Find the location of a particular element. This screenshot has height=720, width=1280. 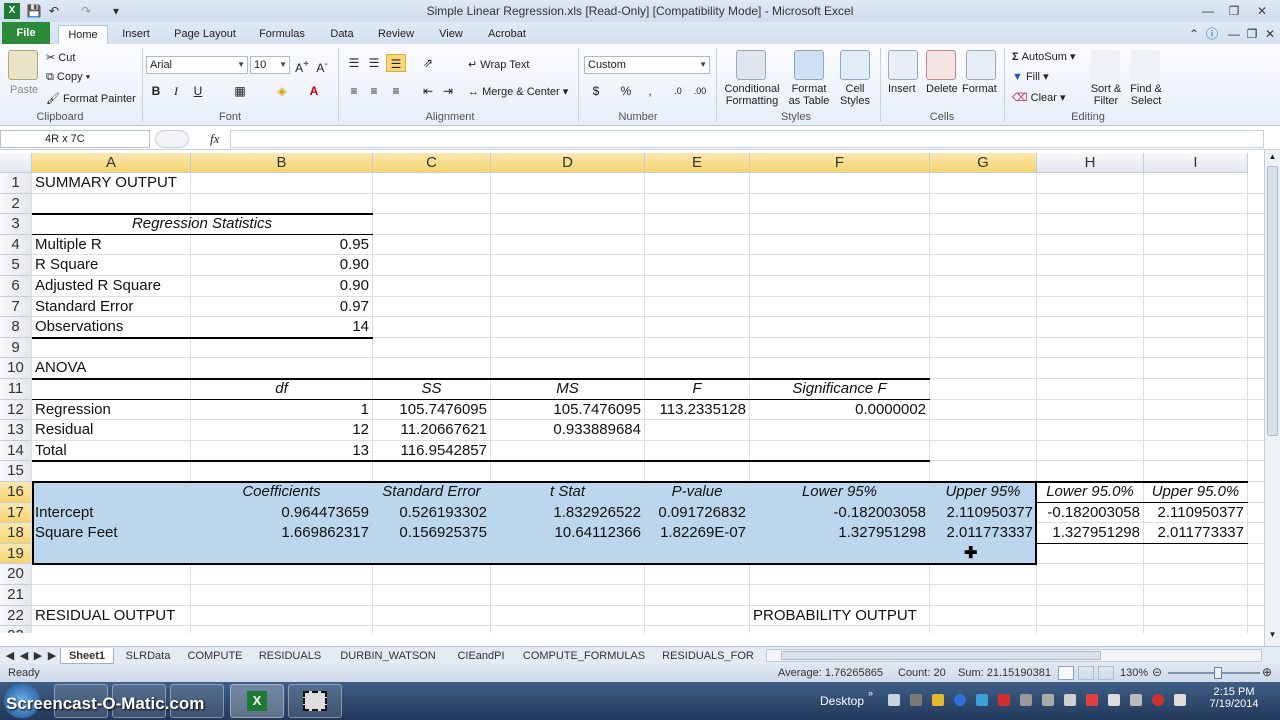

row-header: 15 is located at coordinates (16, 471).